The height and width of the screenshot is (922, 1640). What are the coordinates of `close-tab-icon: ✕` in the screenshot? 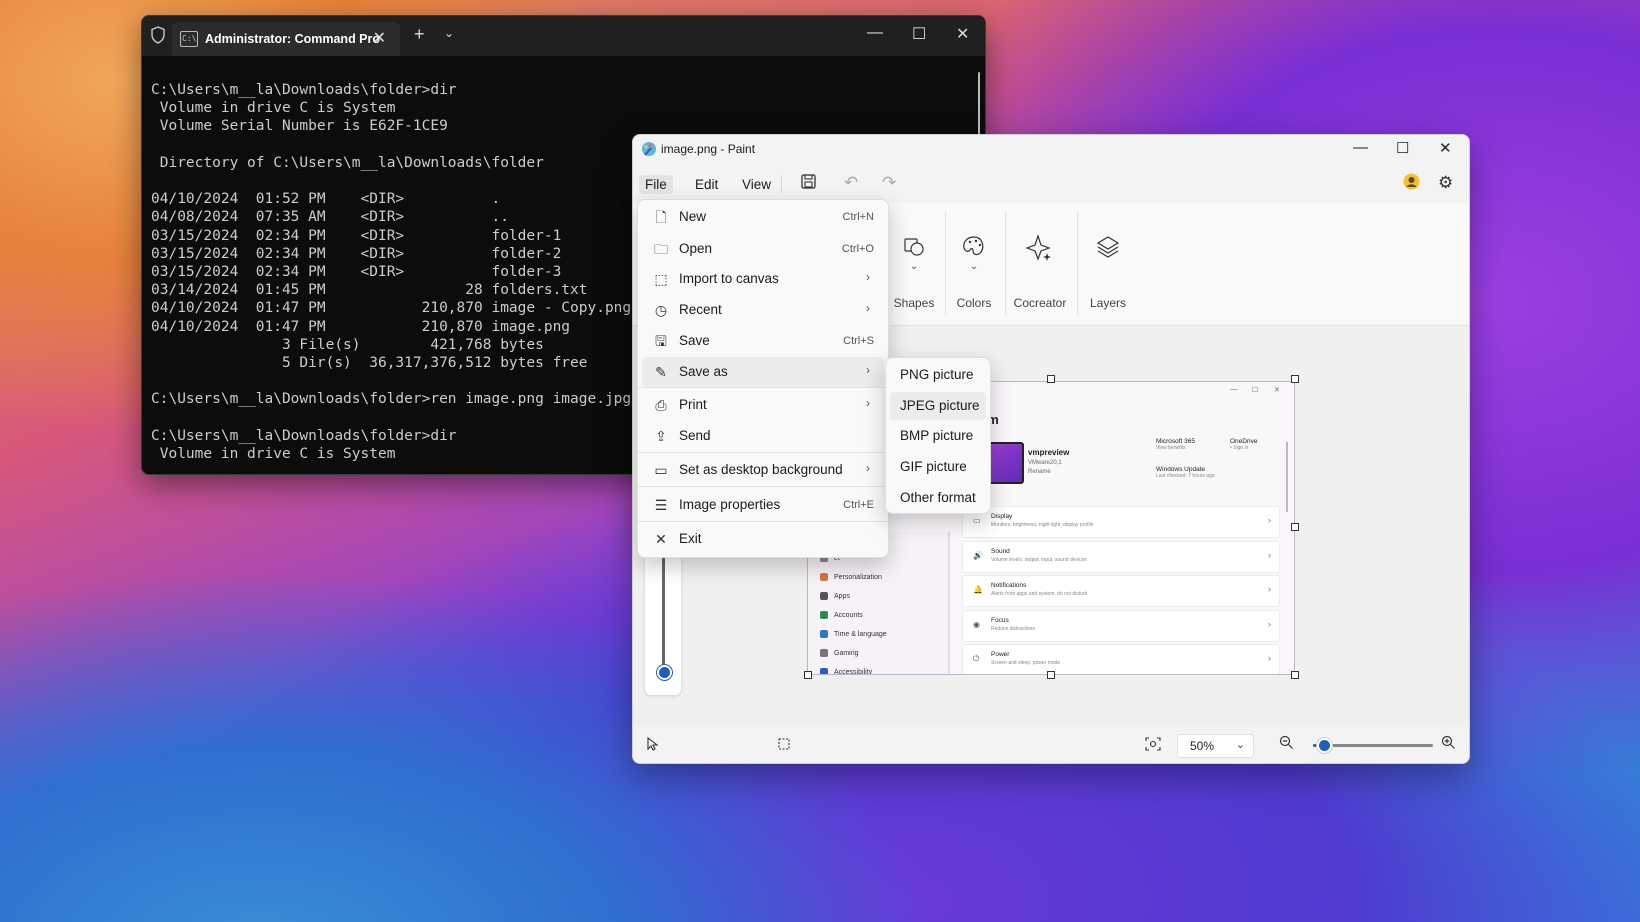 It's located at (379, 38).